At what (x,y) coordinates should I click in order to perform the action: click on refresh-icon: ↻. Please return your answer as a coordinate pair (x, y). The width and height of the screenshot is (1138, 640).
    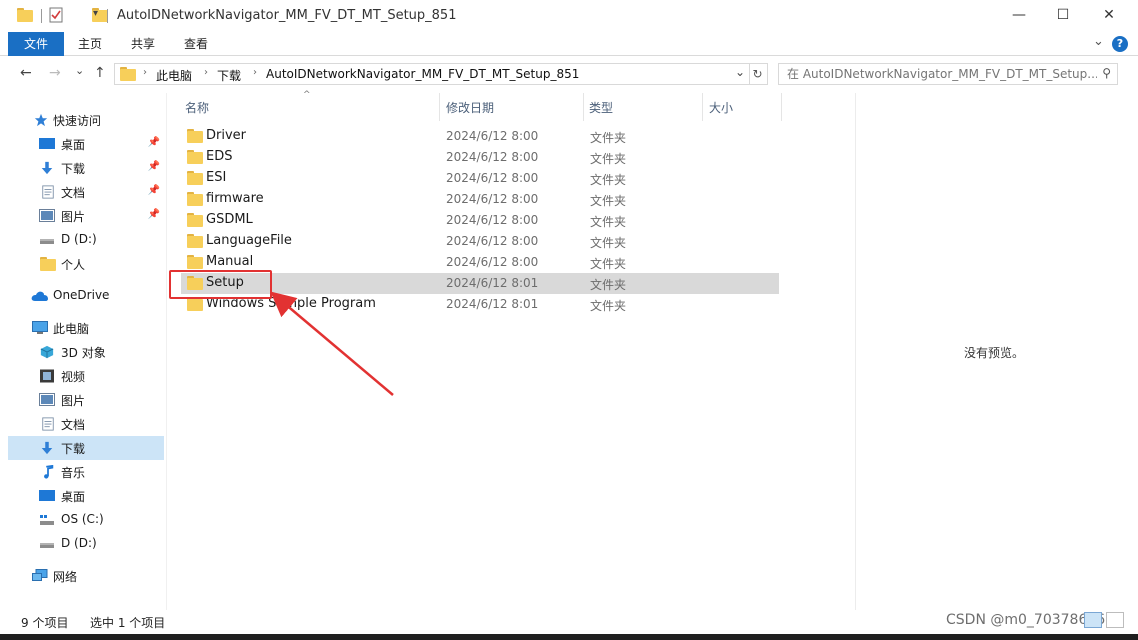
    Looking at the image, I should click on (757, 74).